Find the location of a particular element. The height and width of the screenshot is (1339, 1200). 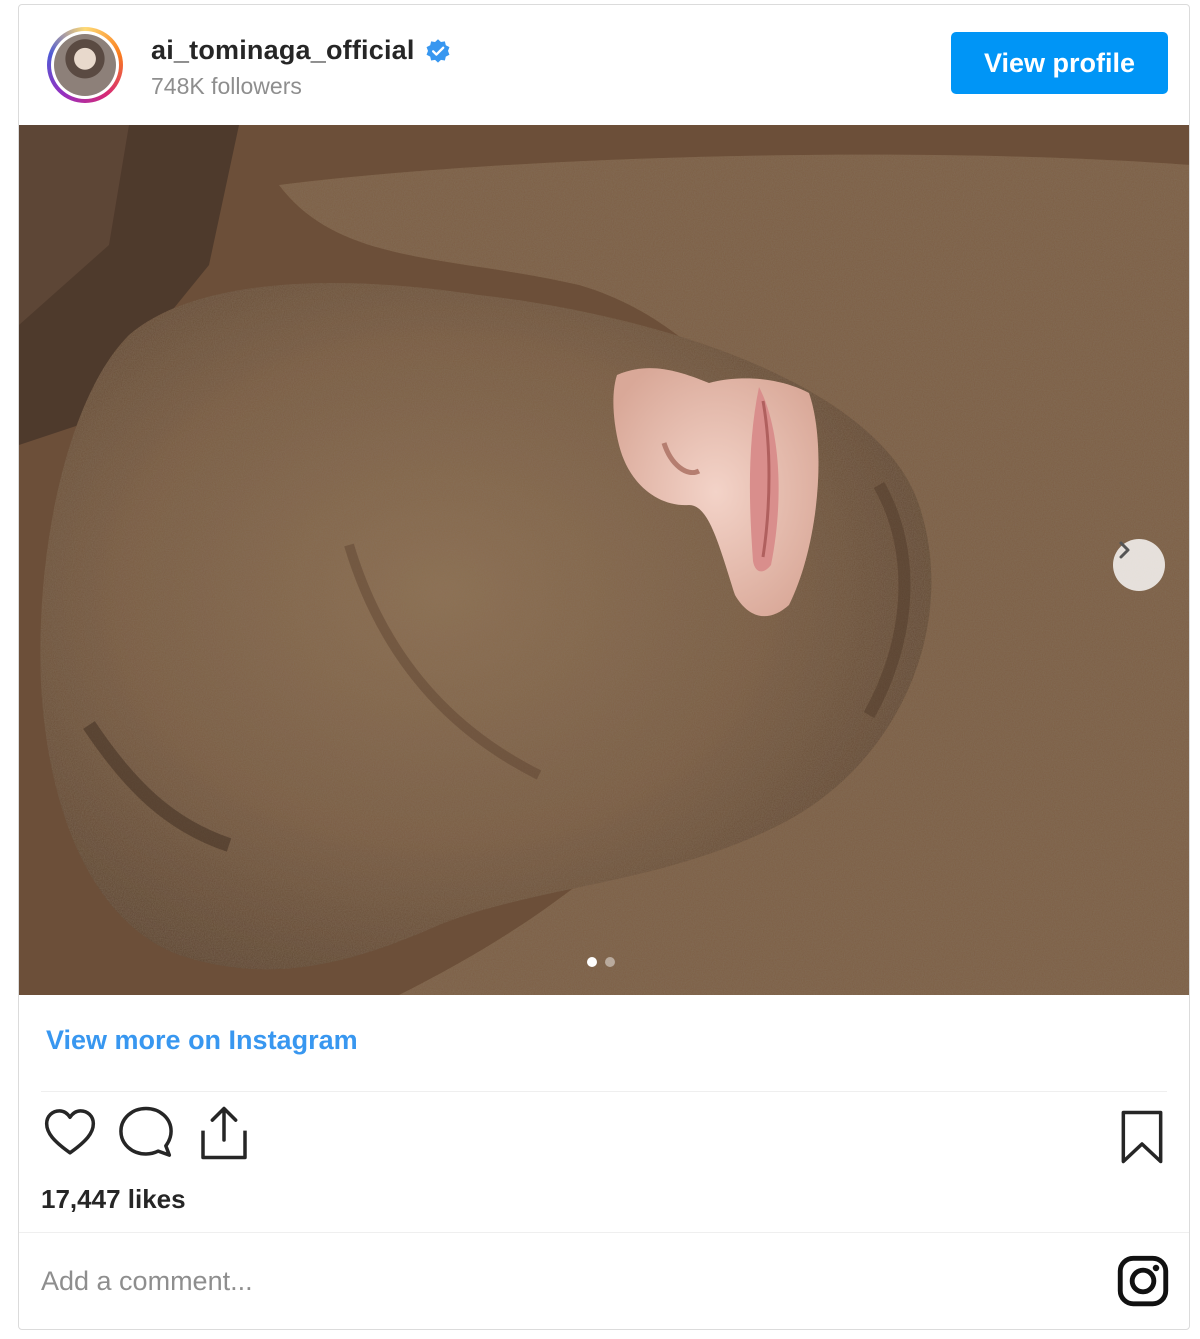

carousel-dot is located at coordinates (610, 962).